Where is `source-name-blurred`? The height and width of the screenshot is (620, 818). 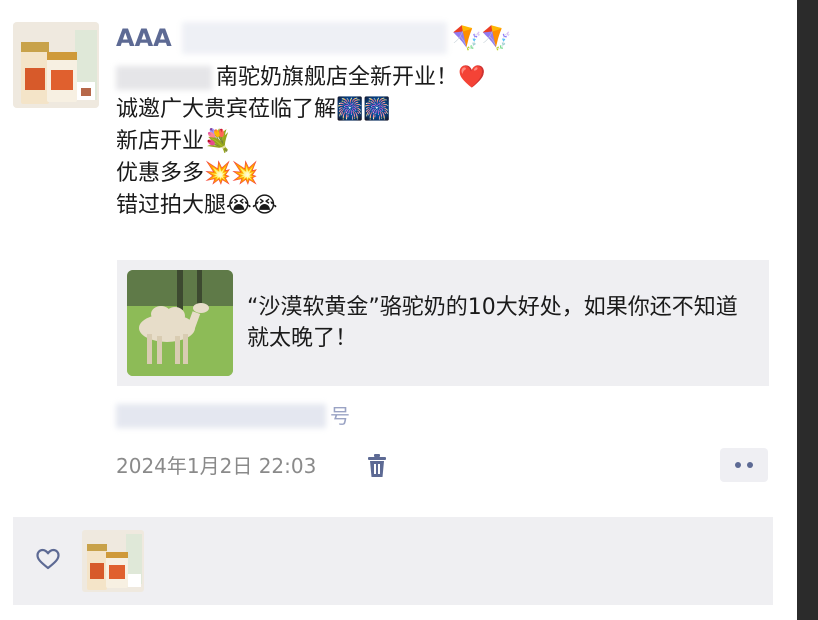
source-name-blurred is located at coordinates (221, 416).